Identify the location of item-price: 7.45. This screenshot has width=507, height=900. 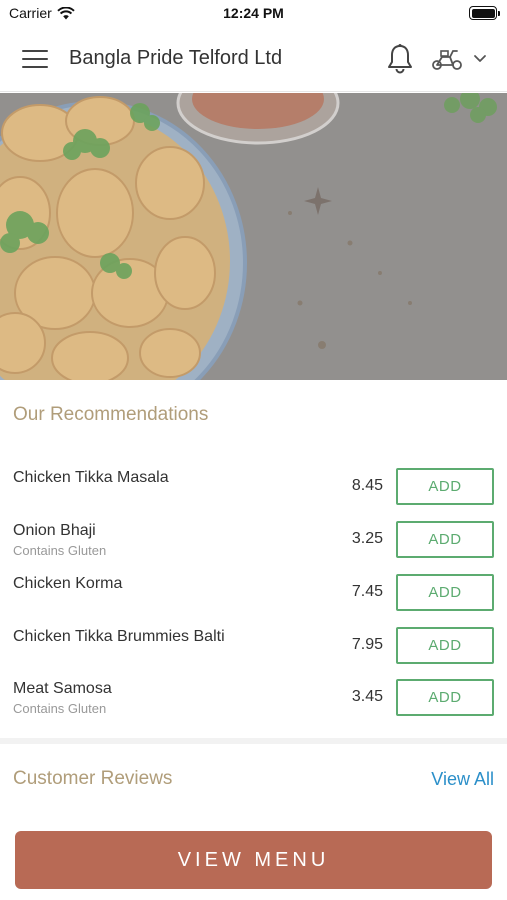
(367, 591).